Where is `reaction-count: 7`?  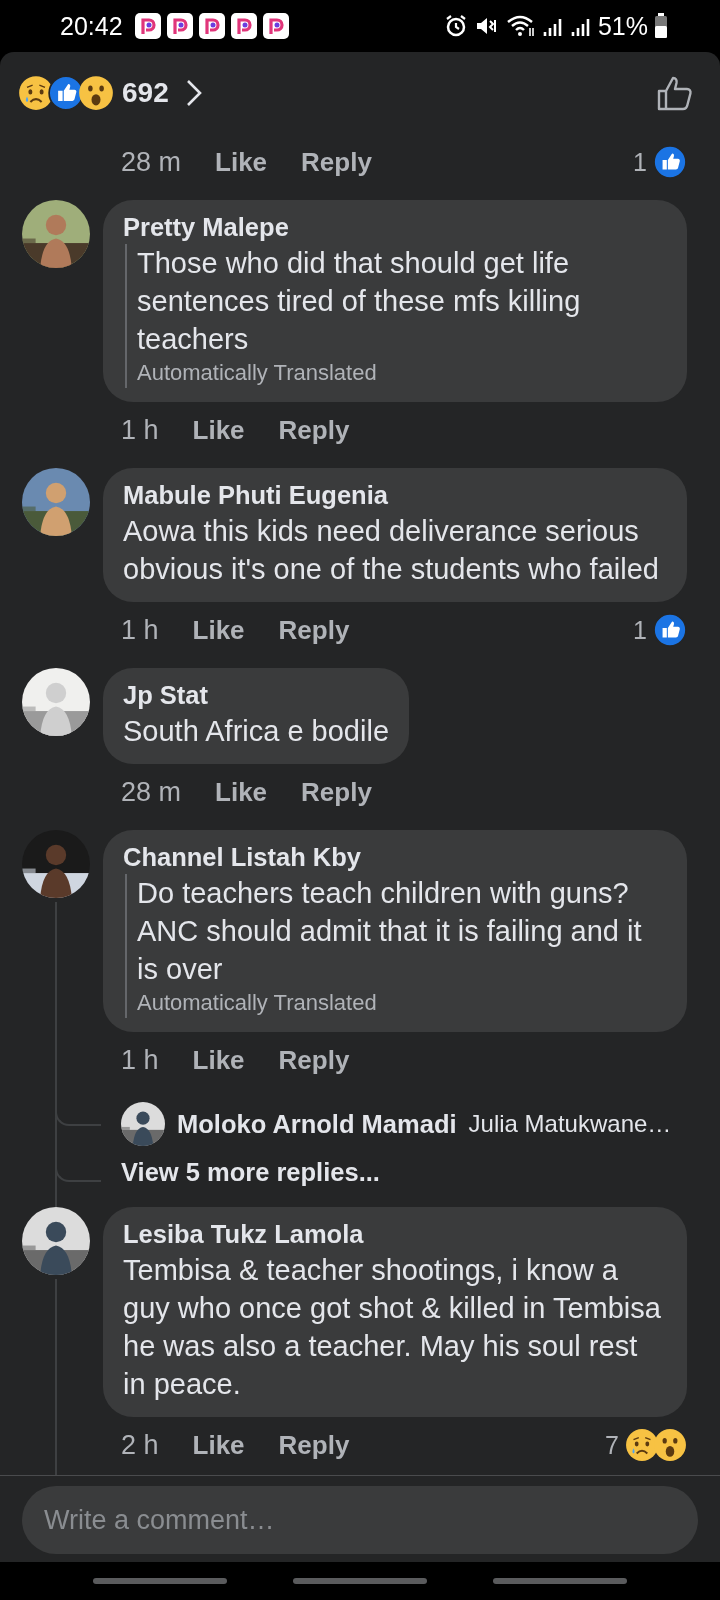
reaction-count: 7 is located at coordinates (612, 1445).